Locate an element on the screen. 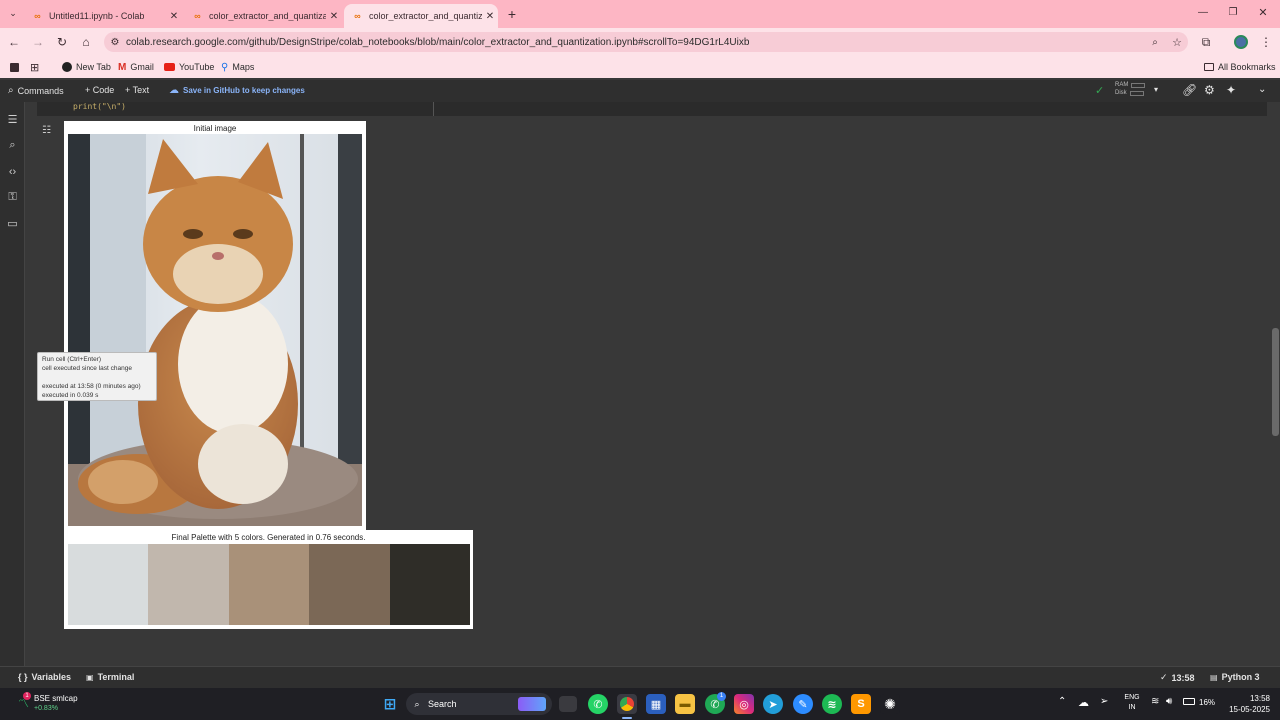  initial-image-title: Initial image is located at coordinates (215, 128).